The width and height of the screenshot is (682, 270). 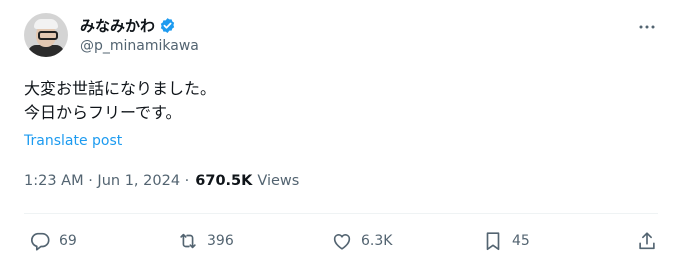 I want to click on like-button: 6.3K, so click(x=361, y=241).